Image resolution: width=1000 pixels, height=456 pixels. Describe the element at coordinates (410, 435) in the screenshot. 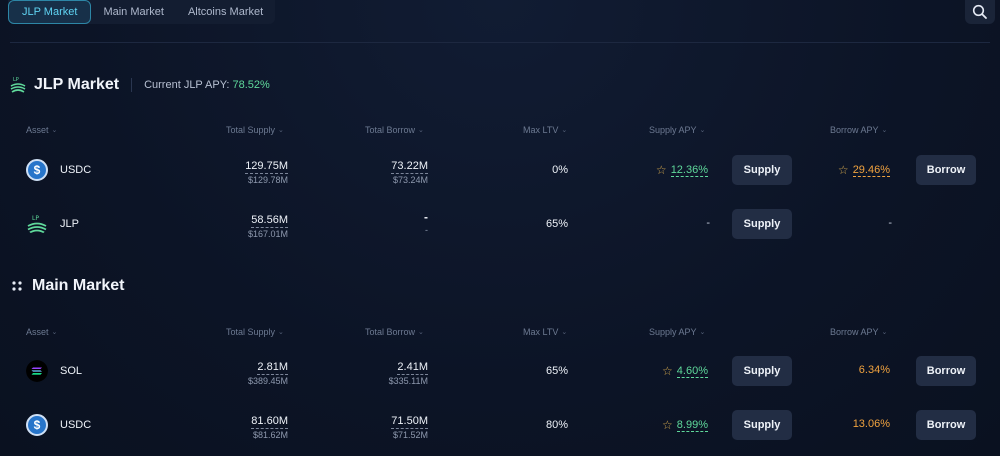

I see `total-borrow-usd: $71.52M` at that location.